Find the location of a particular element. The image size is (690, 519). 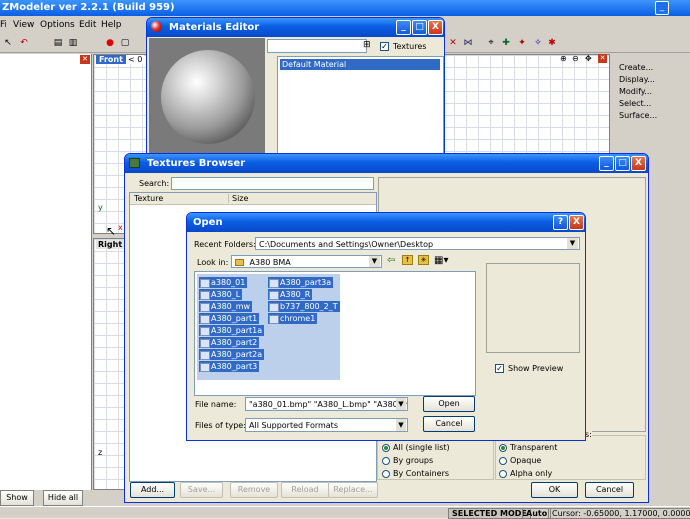

figure-icon-c: ✧ is located at coordinates (538, 43).